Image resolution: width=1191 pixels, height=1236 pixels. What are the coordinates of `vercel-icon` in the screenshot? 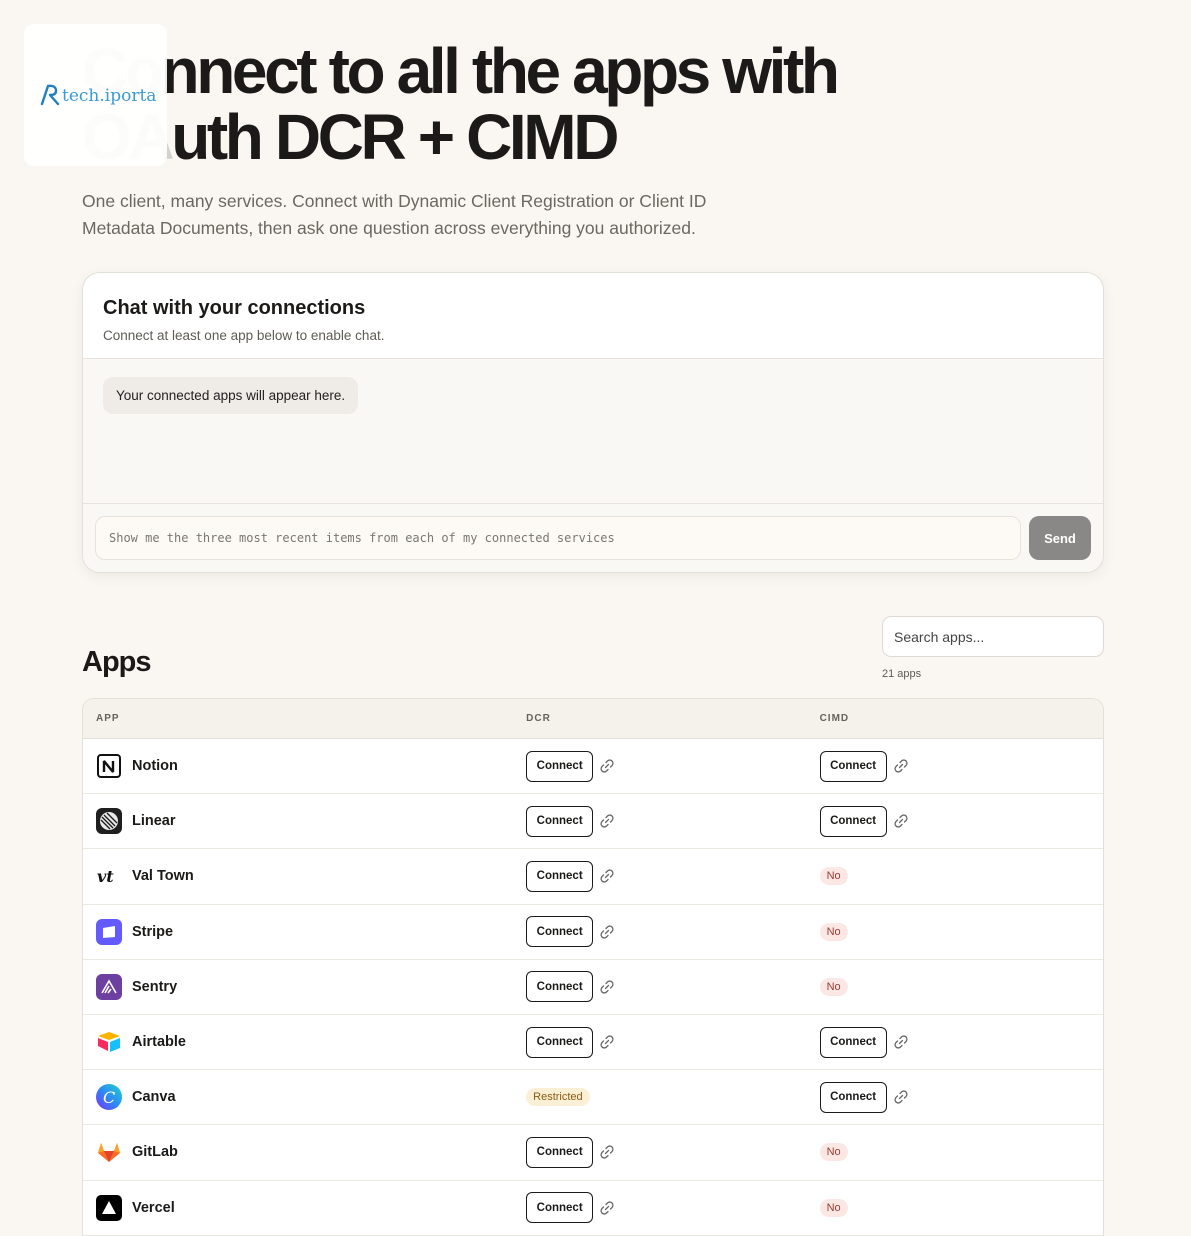 It's located at (109, 1207).